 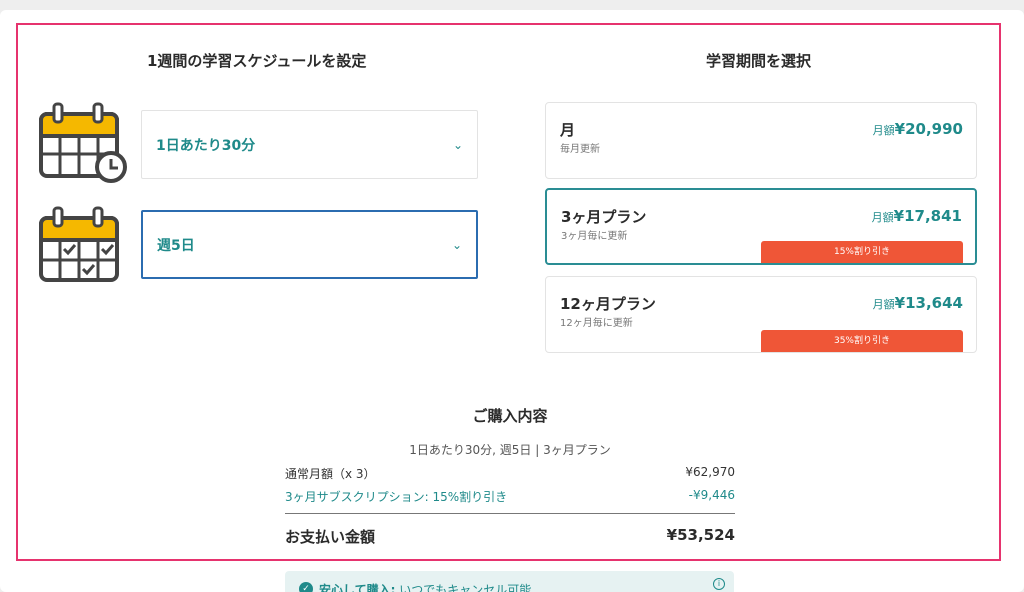 I want to click on summary-total: お支払い金額 ¥53,524, so click(x=510, y=536).